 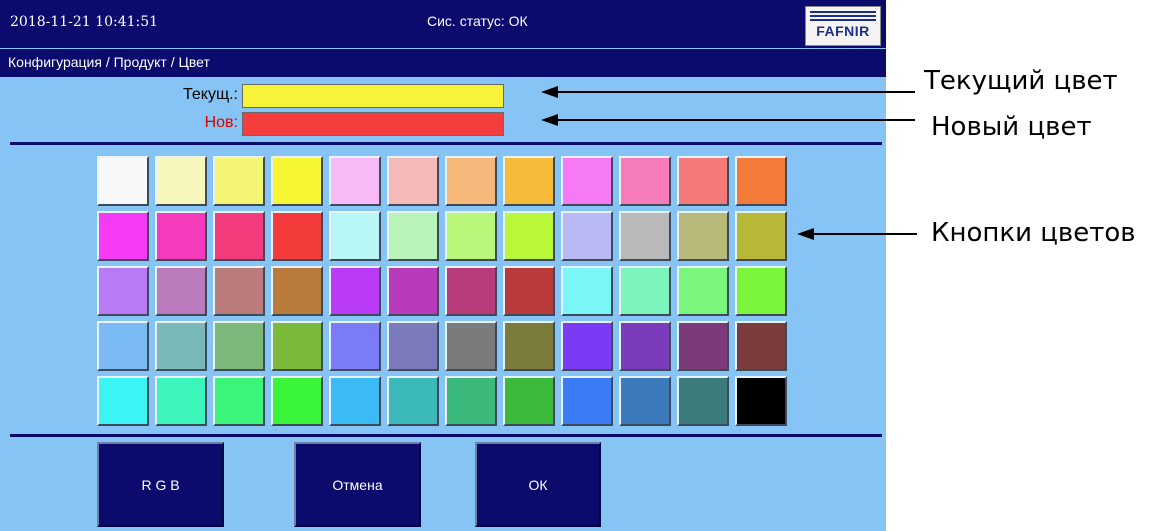 What do you see at coordinates (1033, 233) in the screenshot?
I see `annotation-color-buttons: Кнопки цветов` at bounding box center [1033, 233].